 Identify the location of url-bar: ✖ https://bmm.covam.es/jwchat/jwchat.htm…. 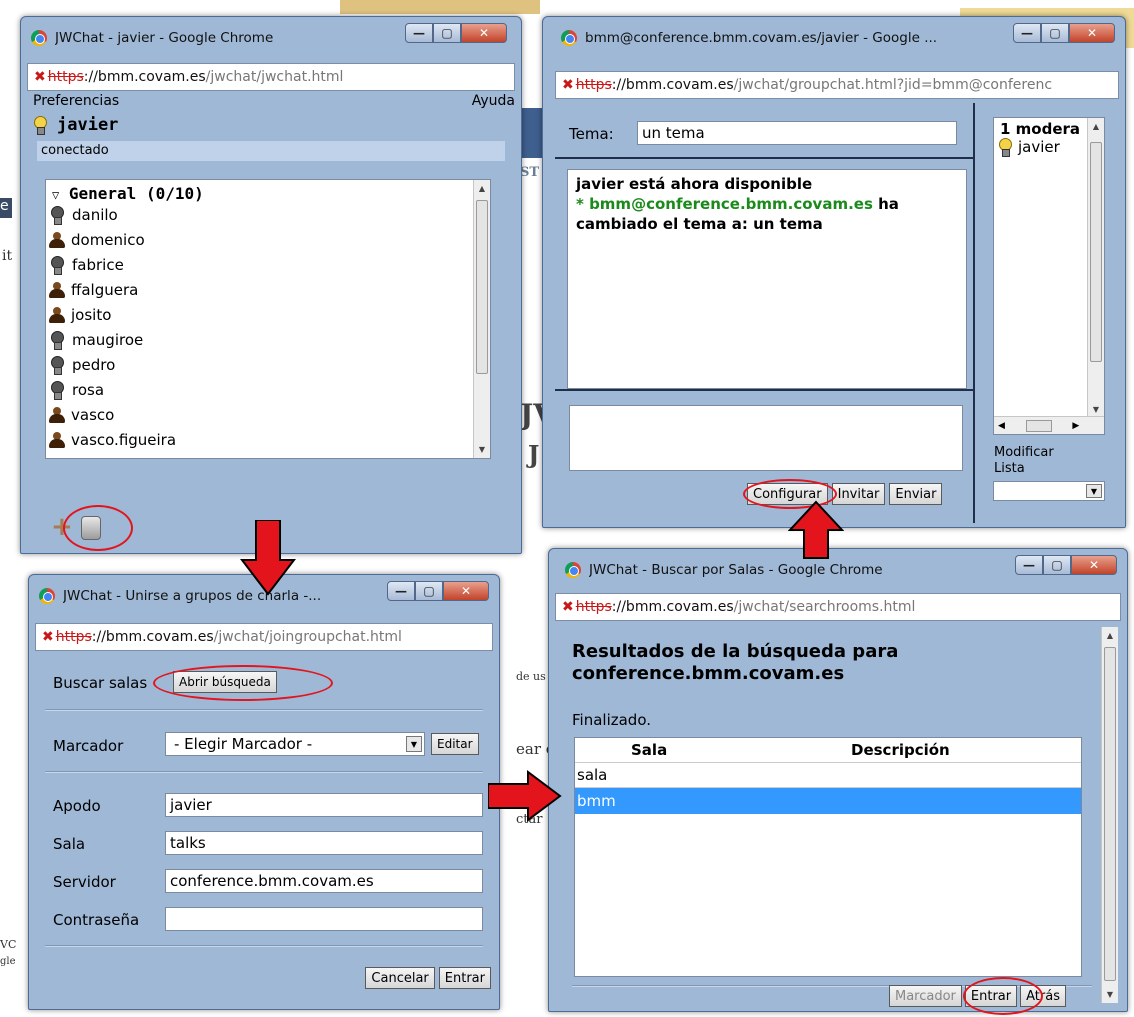
(271, 77).